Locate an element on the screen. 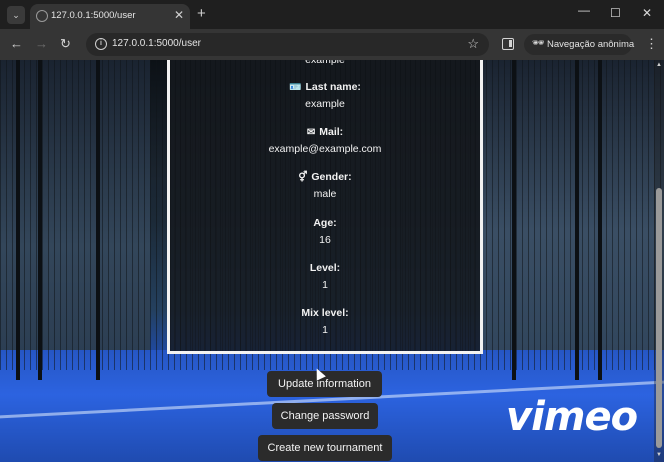 The image size is (664, 462). scroll-thumb is located at coordinates (659, 318).